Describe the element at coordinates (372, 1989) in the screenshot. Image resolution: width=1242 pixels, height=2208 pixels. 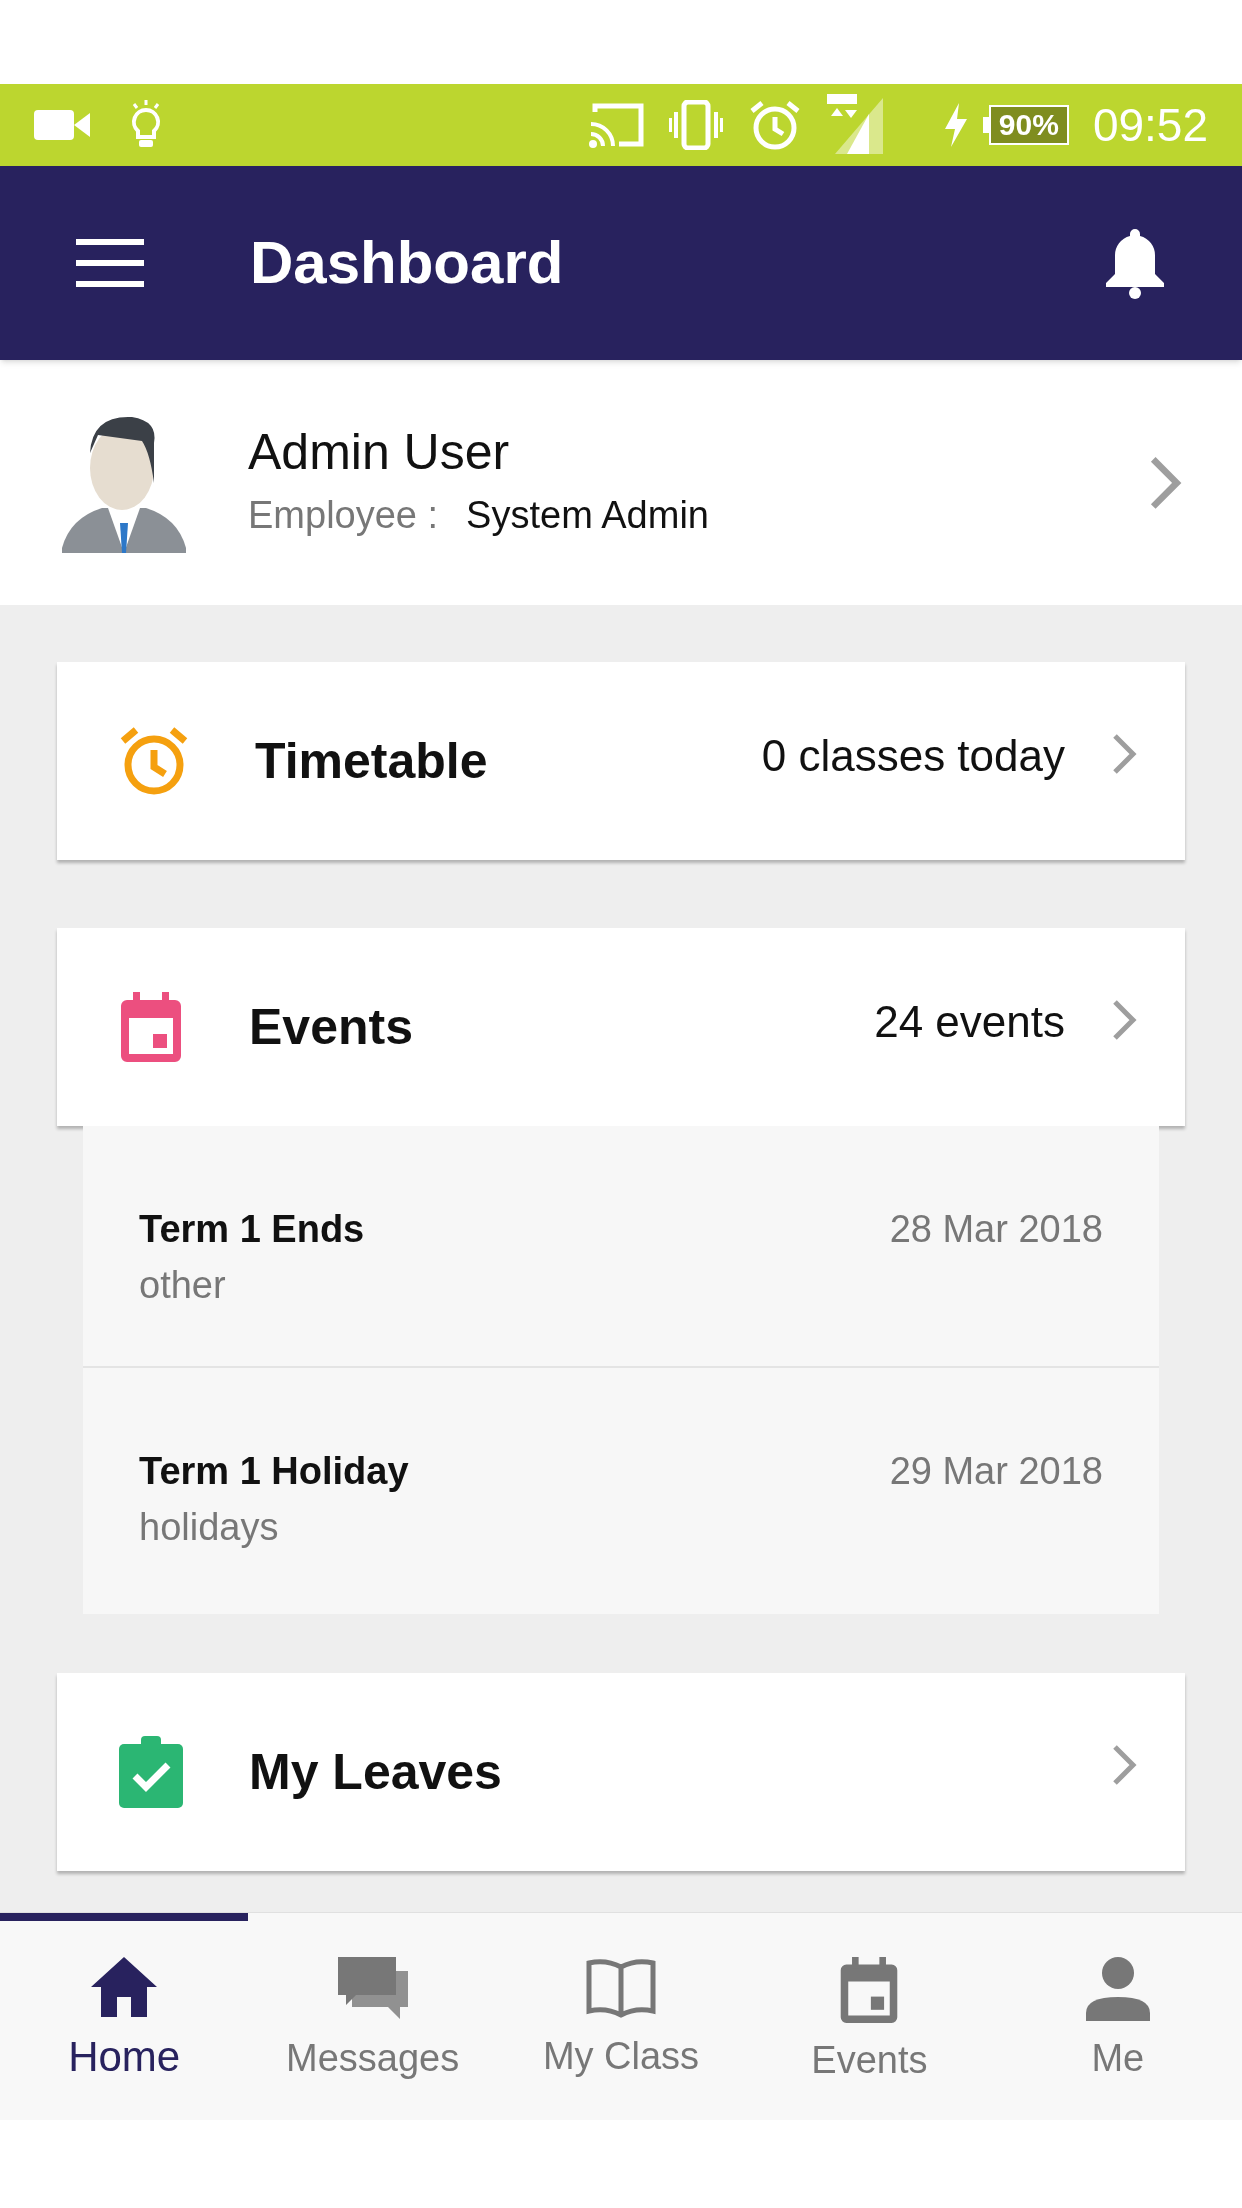
I see `chat-bubbles-icon` at that location.